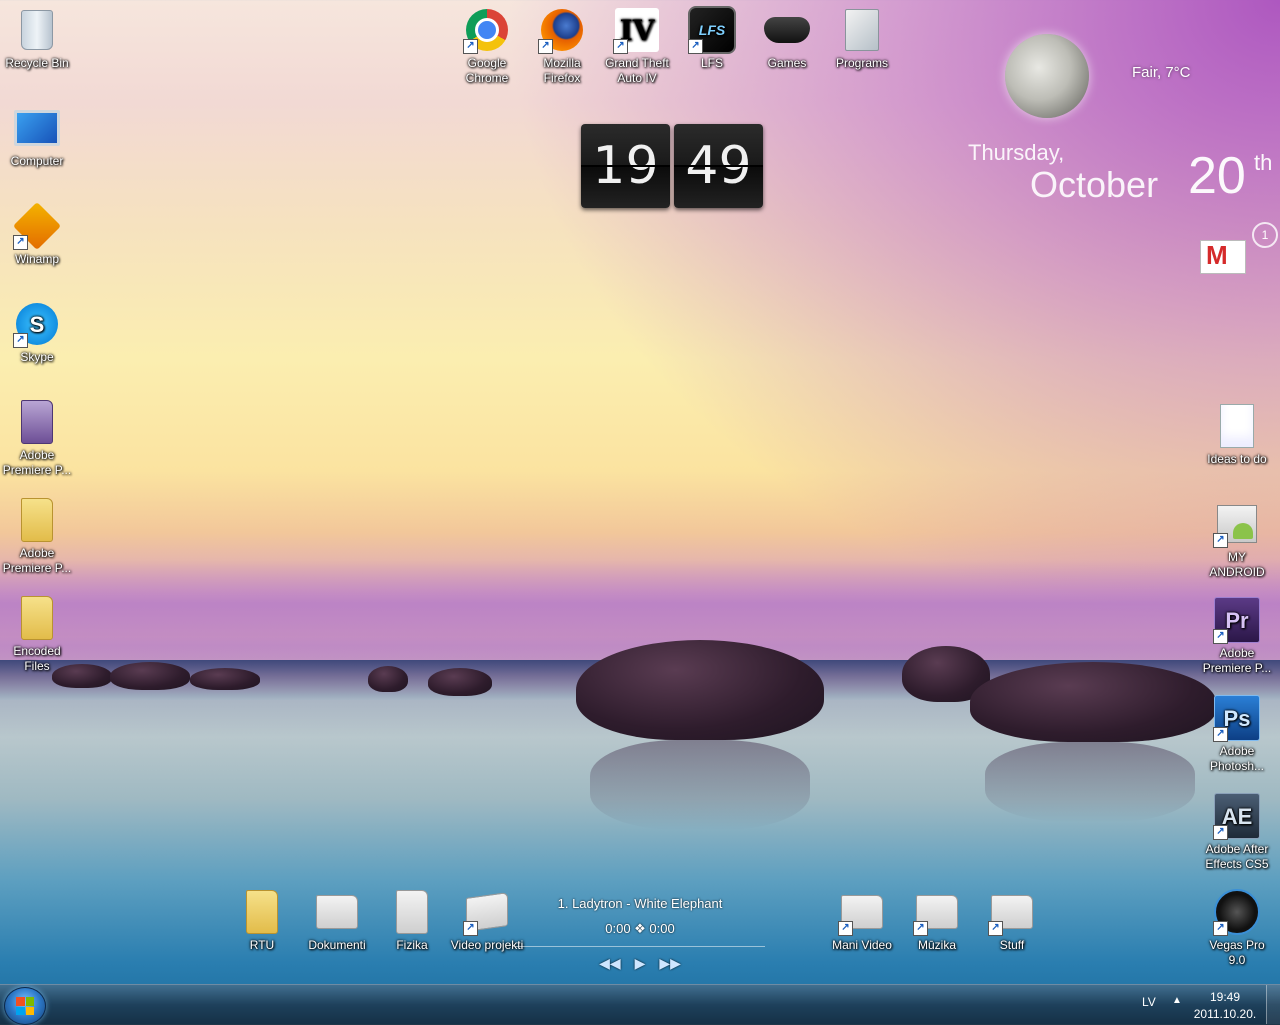  I want to click on start-button, so click(25, 1006).